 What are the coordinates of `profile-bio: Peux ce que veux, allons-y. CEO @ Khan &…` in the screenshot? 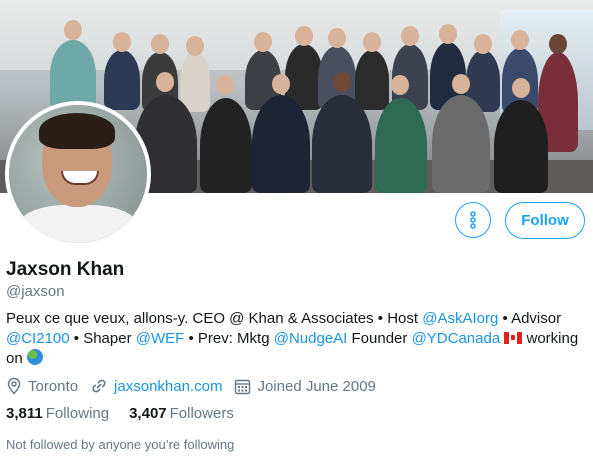 It's located at (296, 339).